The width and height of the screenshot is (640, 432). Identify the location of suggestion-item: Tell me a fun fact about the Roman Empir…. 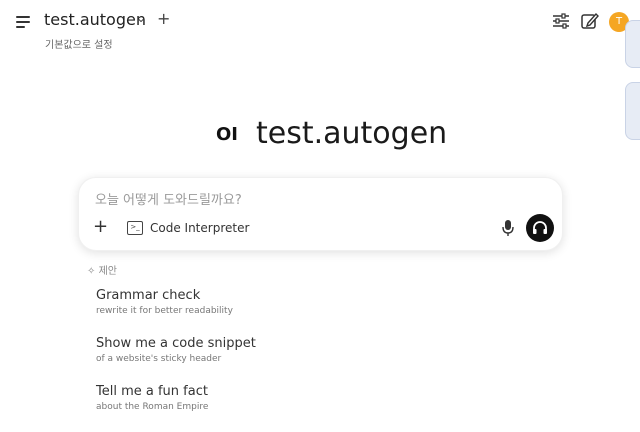
(152, 398).